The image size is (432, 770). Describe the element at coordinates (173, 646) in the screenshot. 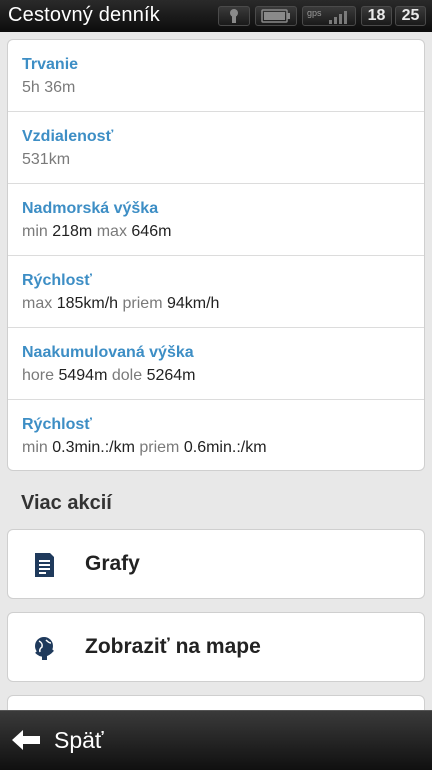

I see `show-on-map-label: Zobraziť na mape` at that location.